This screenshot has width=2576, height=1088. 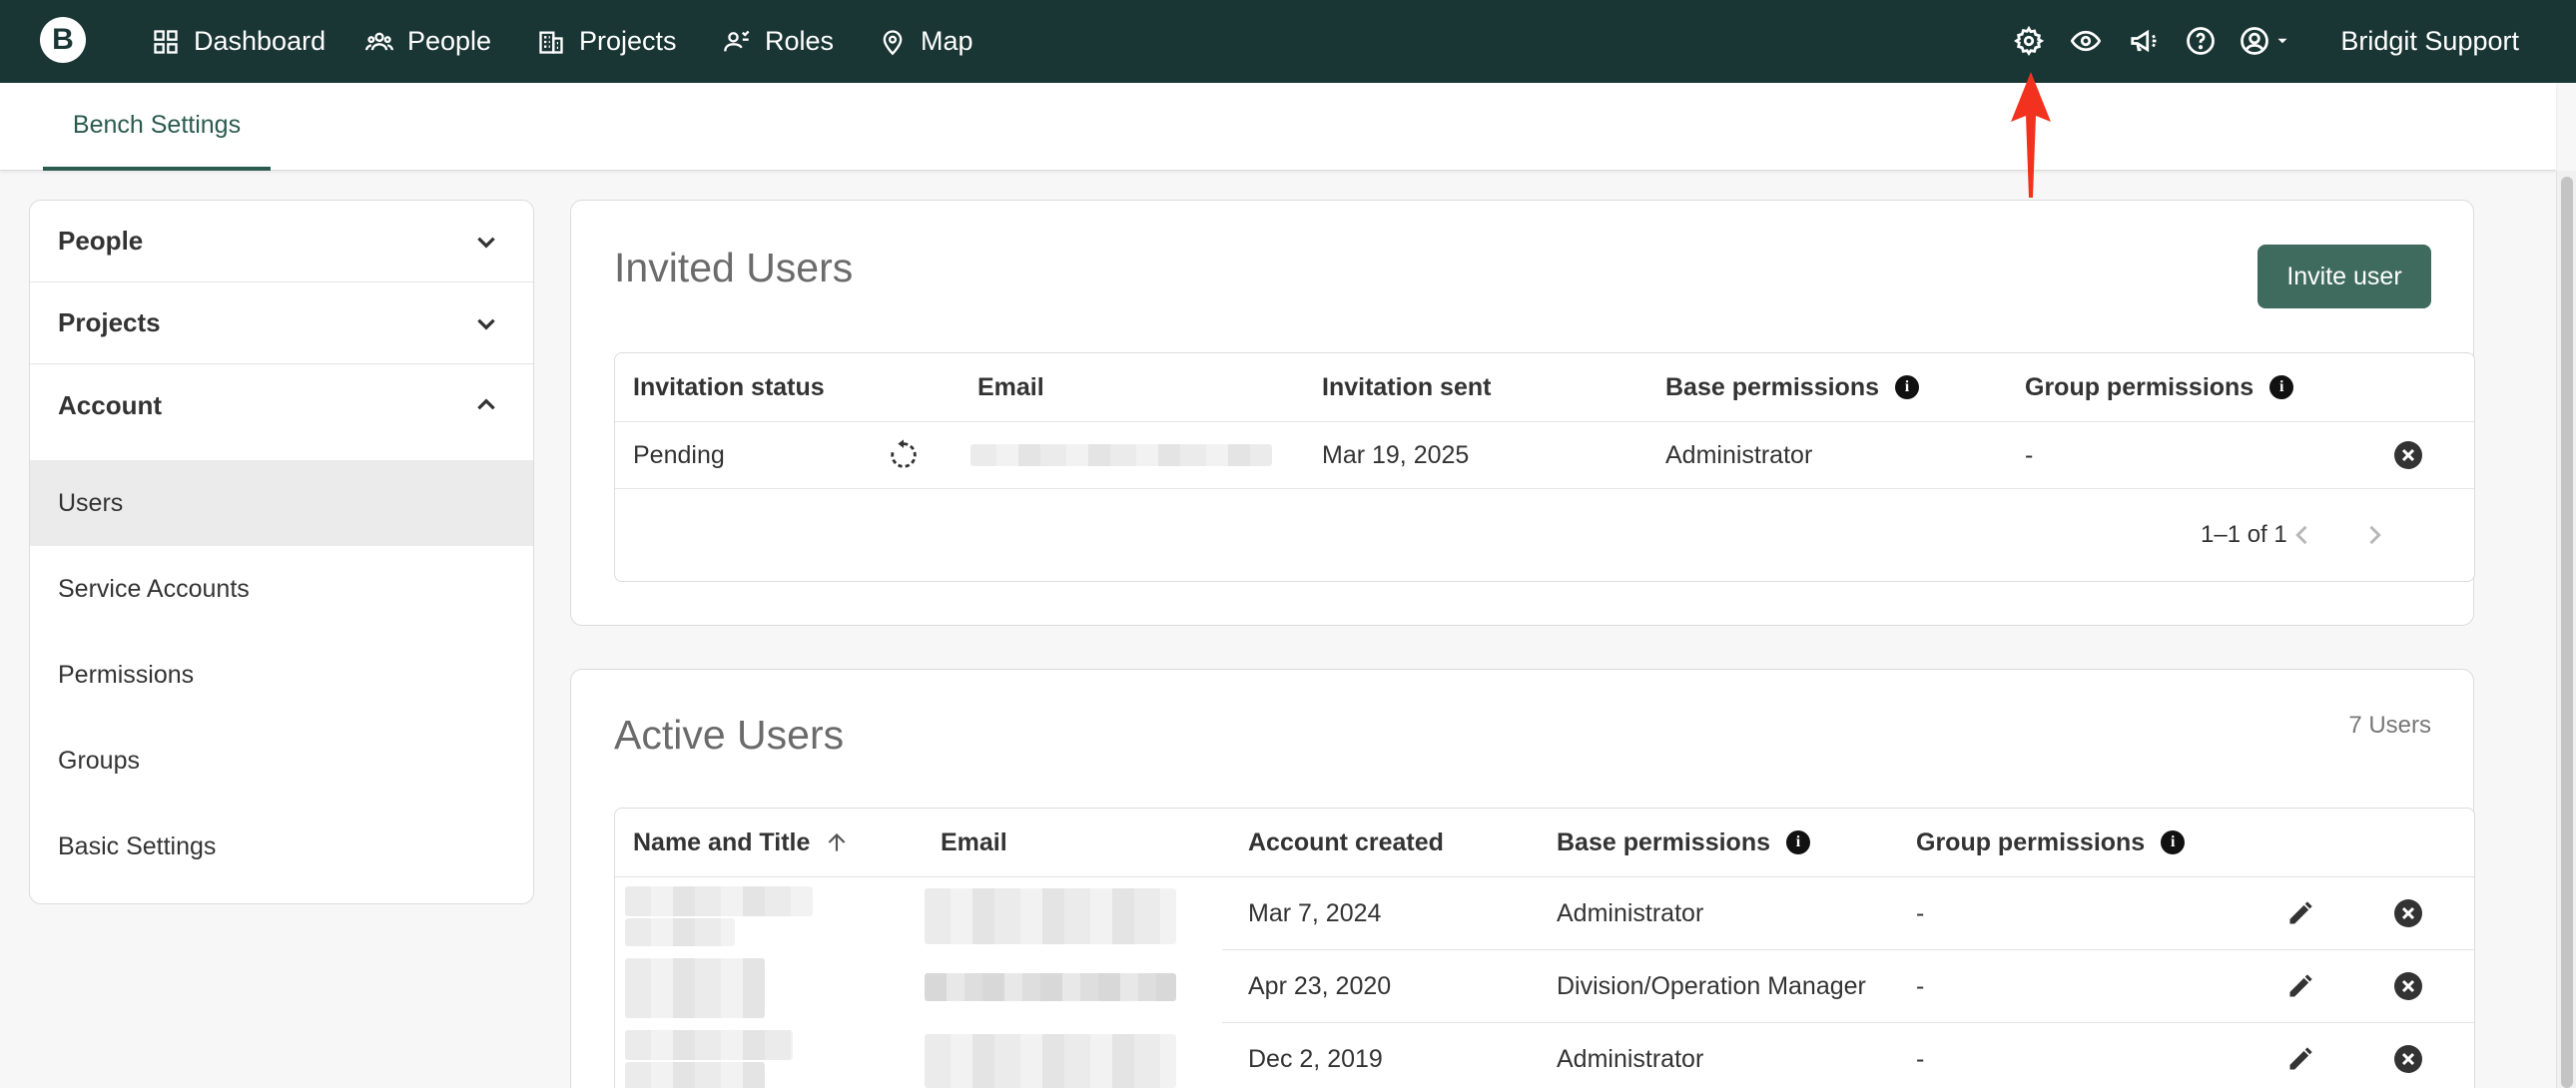 What do you see at coordinates (893, 42) in the screenshot?
I see `map-pin-icon` at bounding box center [893, 42].